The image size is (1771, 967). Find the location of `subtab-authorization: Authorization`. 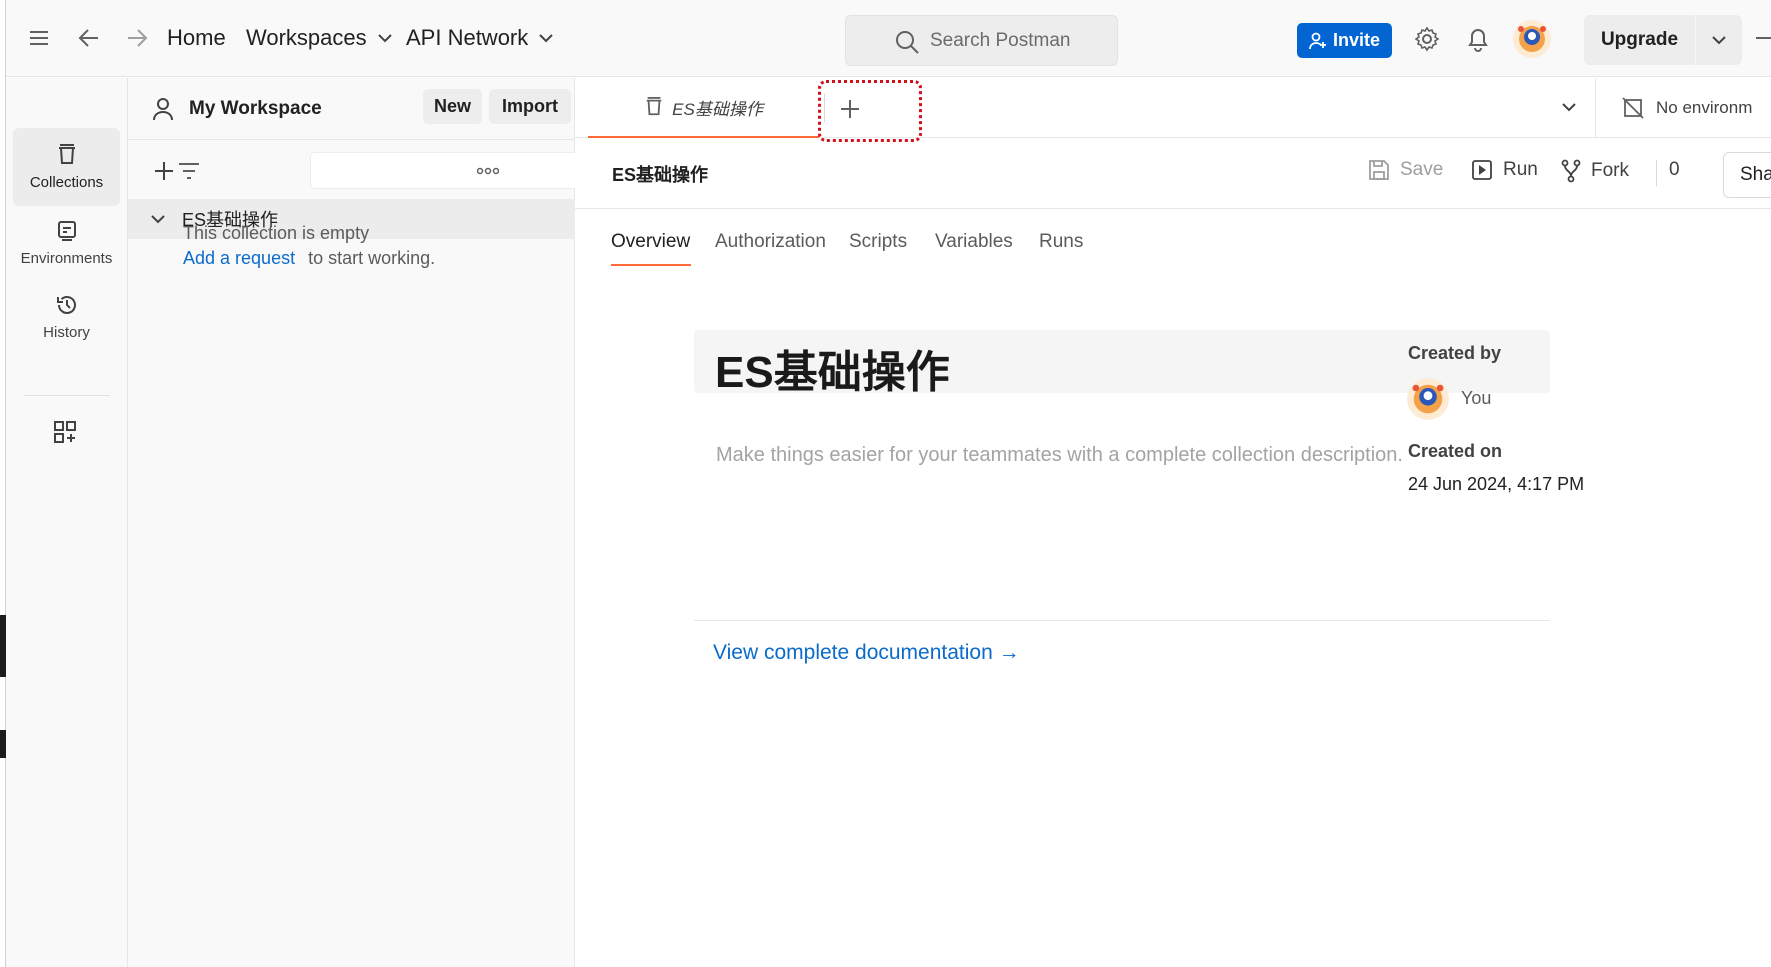

subtab-authorization: Authorization is located at coordinates (770, 242).